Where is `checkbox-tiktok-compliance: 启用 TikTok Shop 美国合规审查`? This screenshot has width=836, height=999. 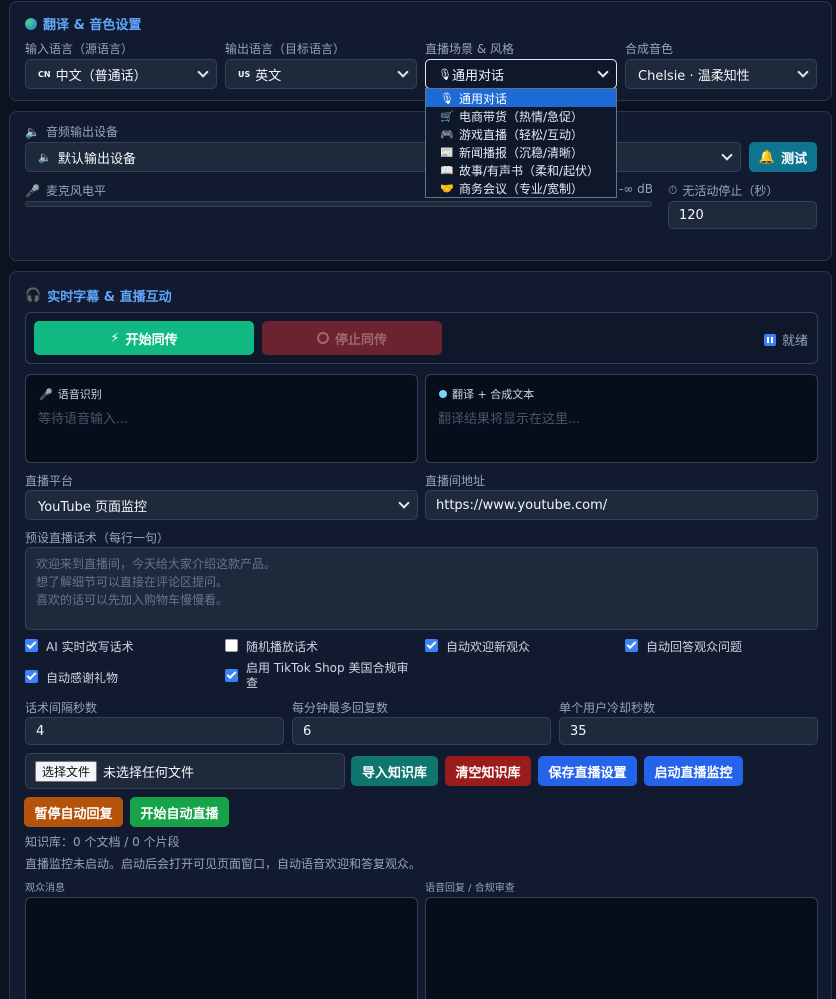 checkbox-tiktok-compliance: 启用 TikTok Shop 美国合规审查 is located at coordinates (320, 676).